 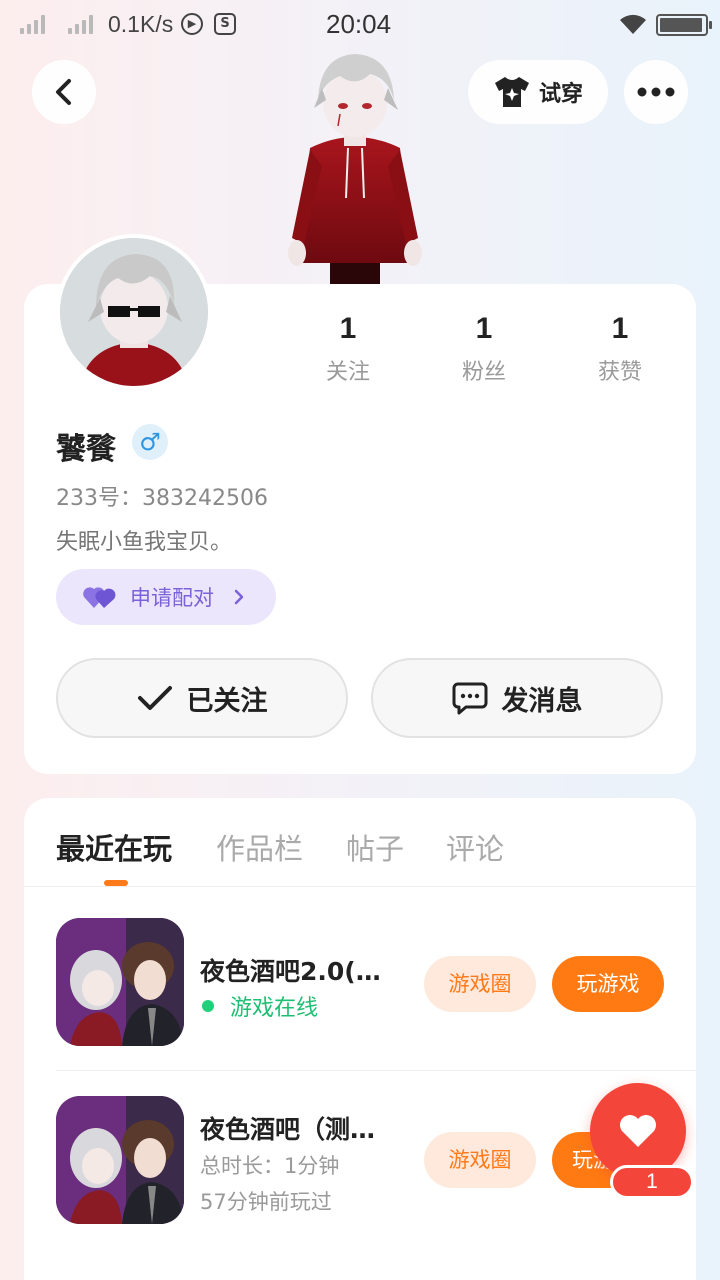 What do you see at coordinates (608, 984) in the screenshot?
I see `play-game-button-1: 玩游戏` at bounding box center [608, 984].